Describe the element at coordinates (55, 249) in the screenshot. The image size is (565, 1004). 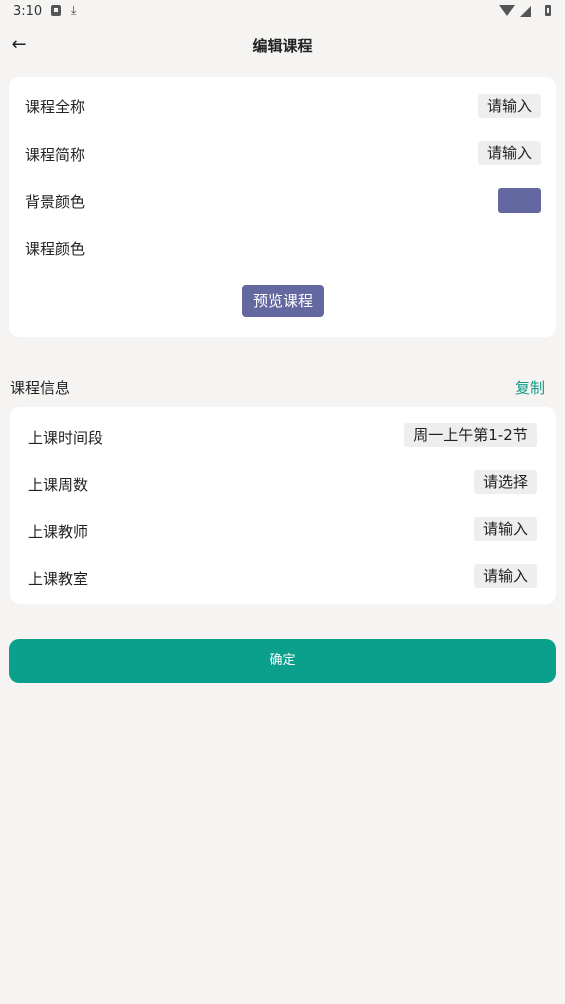
I see `course-color-label: 课程颜色` at that location.